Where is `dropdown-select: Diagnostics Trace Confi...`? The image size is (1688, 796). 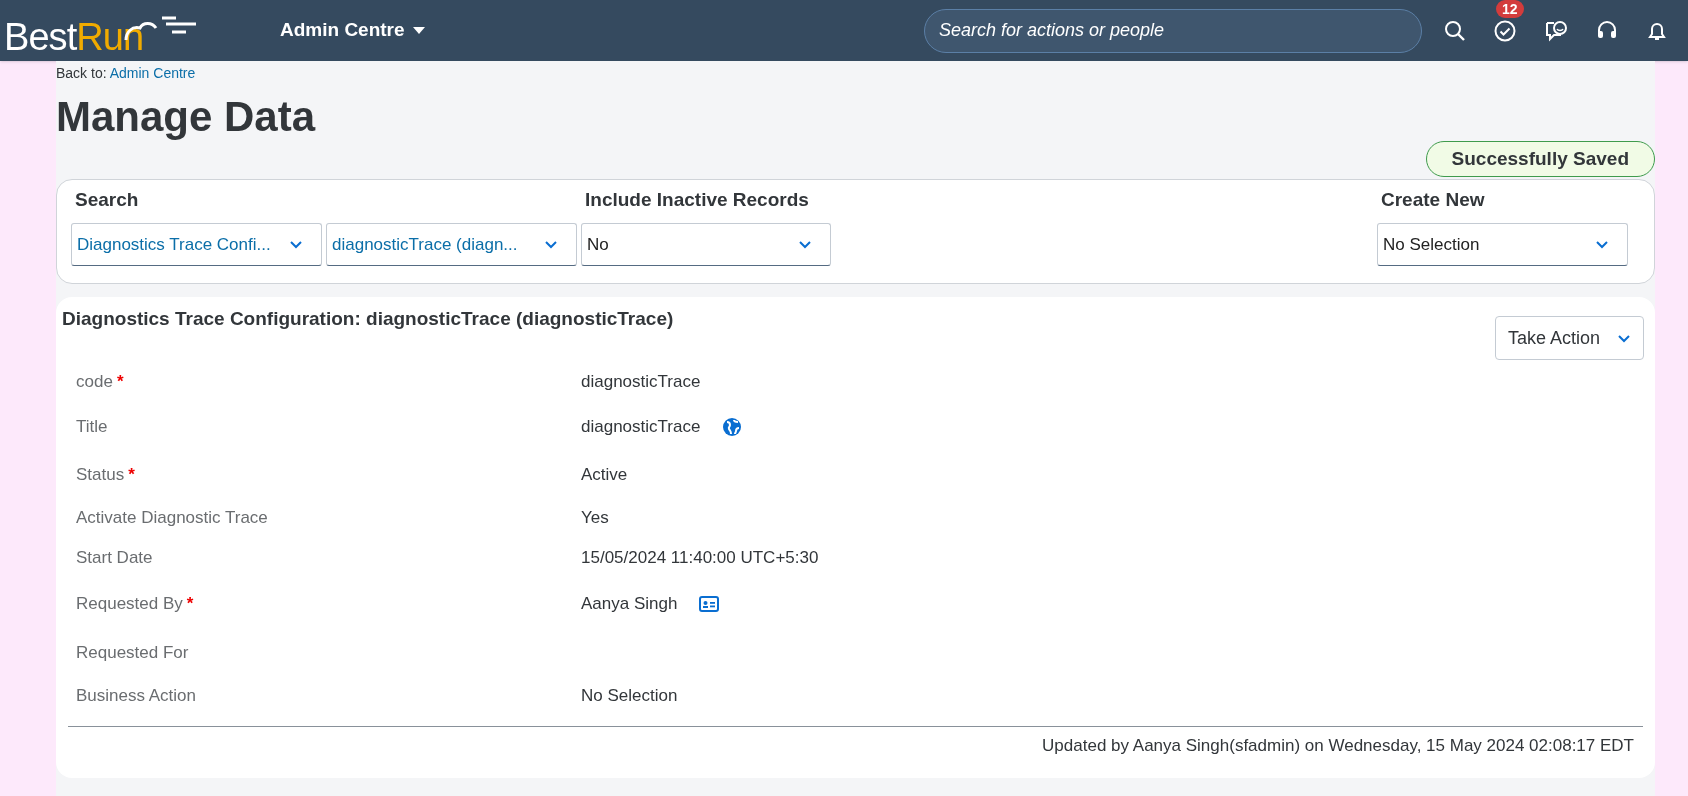
dropdown-select: Diagnostics Trace Confi... is located at coordinates (196, 244).